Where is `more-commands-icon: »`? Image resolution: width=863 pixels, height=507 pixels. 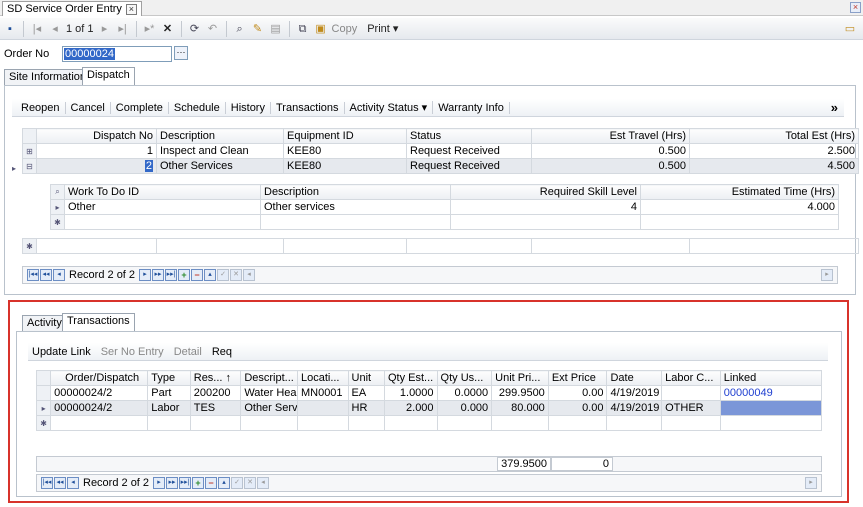
more-commands-icon: » is located at coordinates (834, 107).